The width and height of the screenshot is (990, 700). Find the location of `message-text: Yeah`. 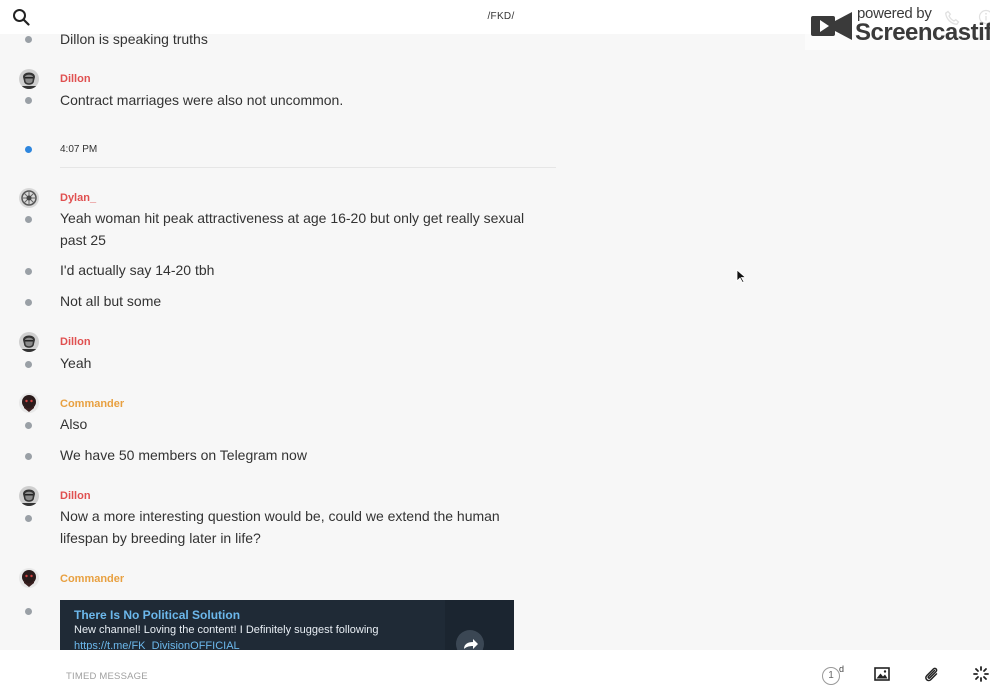

message-text: Yeah is located at coordinates (76, 363).